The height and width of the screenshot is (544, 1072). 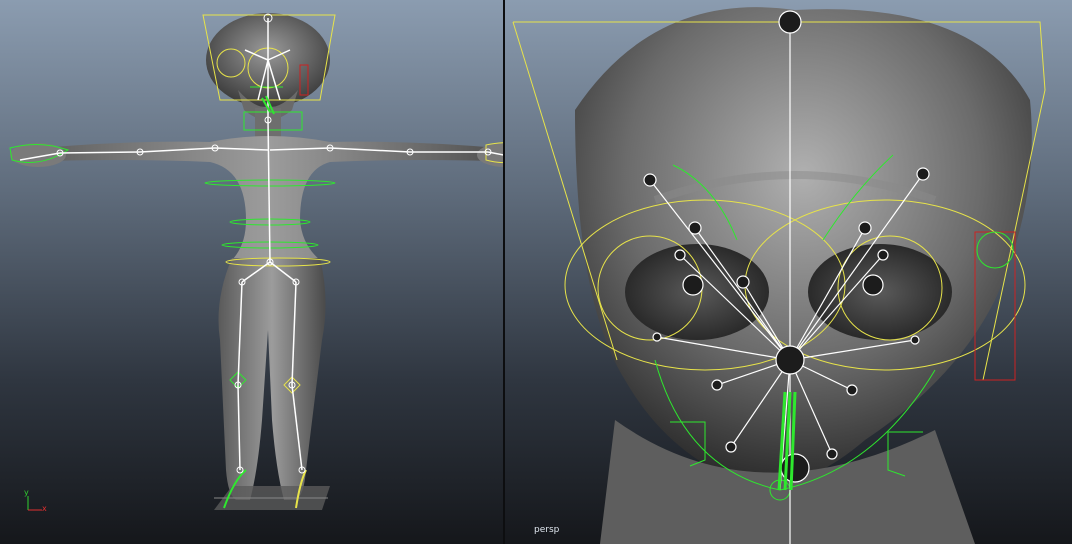 I want to click on axis-y-label: y, so click(x=26, y=492).